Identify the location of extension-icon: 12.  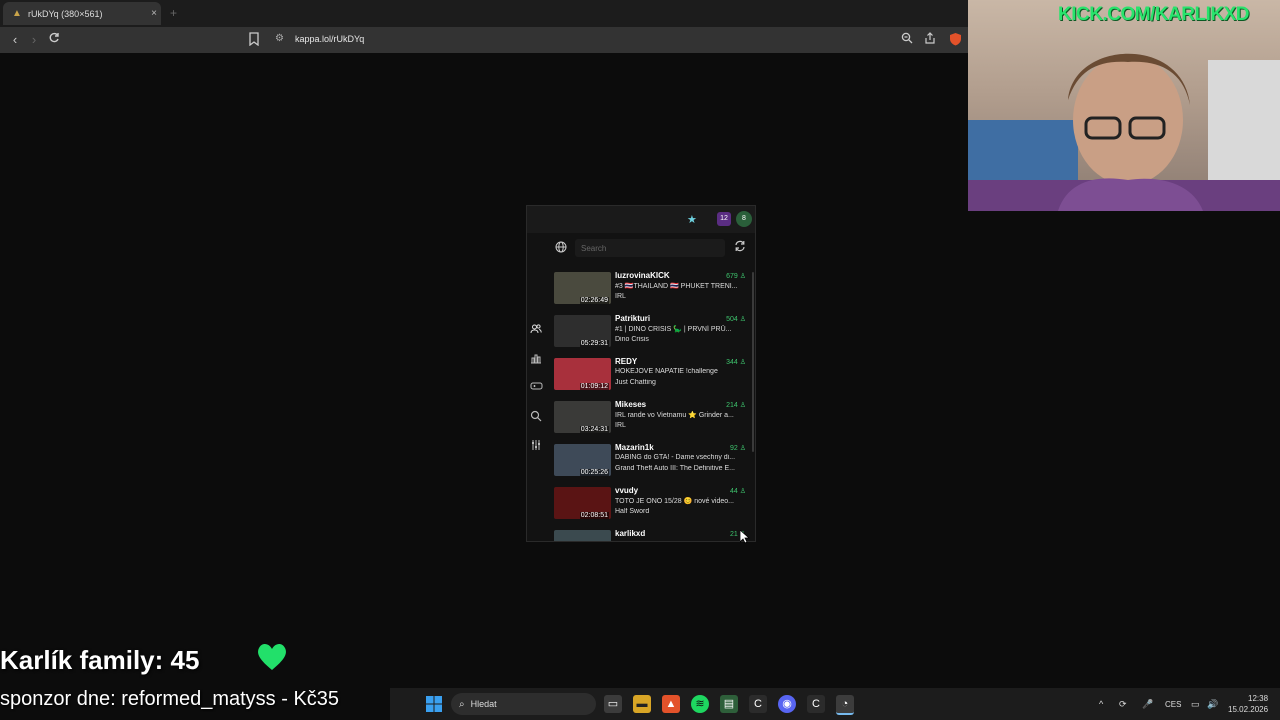
(724, 219).